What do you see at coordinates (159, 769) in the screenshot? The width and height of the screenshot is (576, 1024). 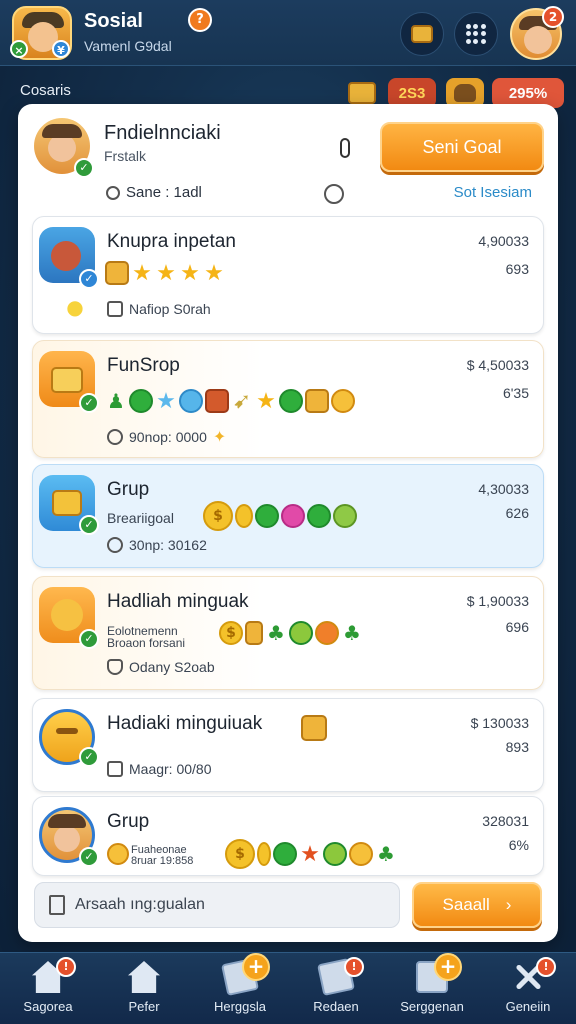 I see `card-meta: Maagr: 00/80` at bounding box center [159, 769].